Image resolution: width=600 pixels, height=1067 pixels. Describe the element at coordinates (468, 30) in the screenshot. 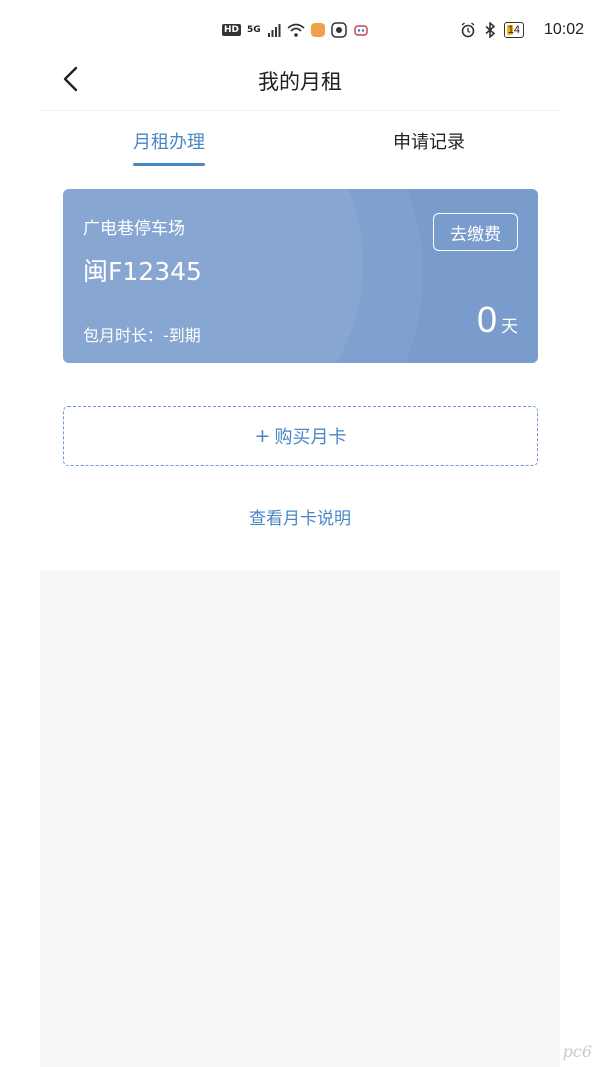

I see `alarm-icon` at that location.